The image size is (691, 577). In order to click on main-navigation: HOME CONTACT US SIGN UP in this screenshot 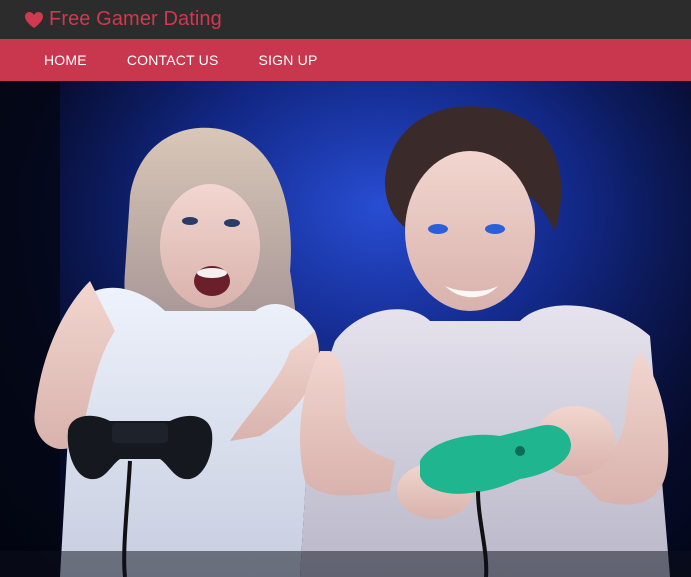, I will do `click(345, 60)`.